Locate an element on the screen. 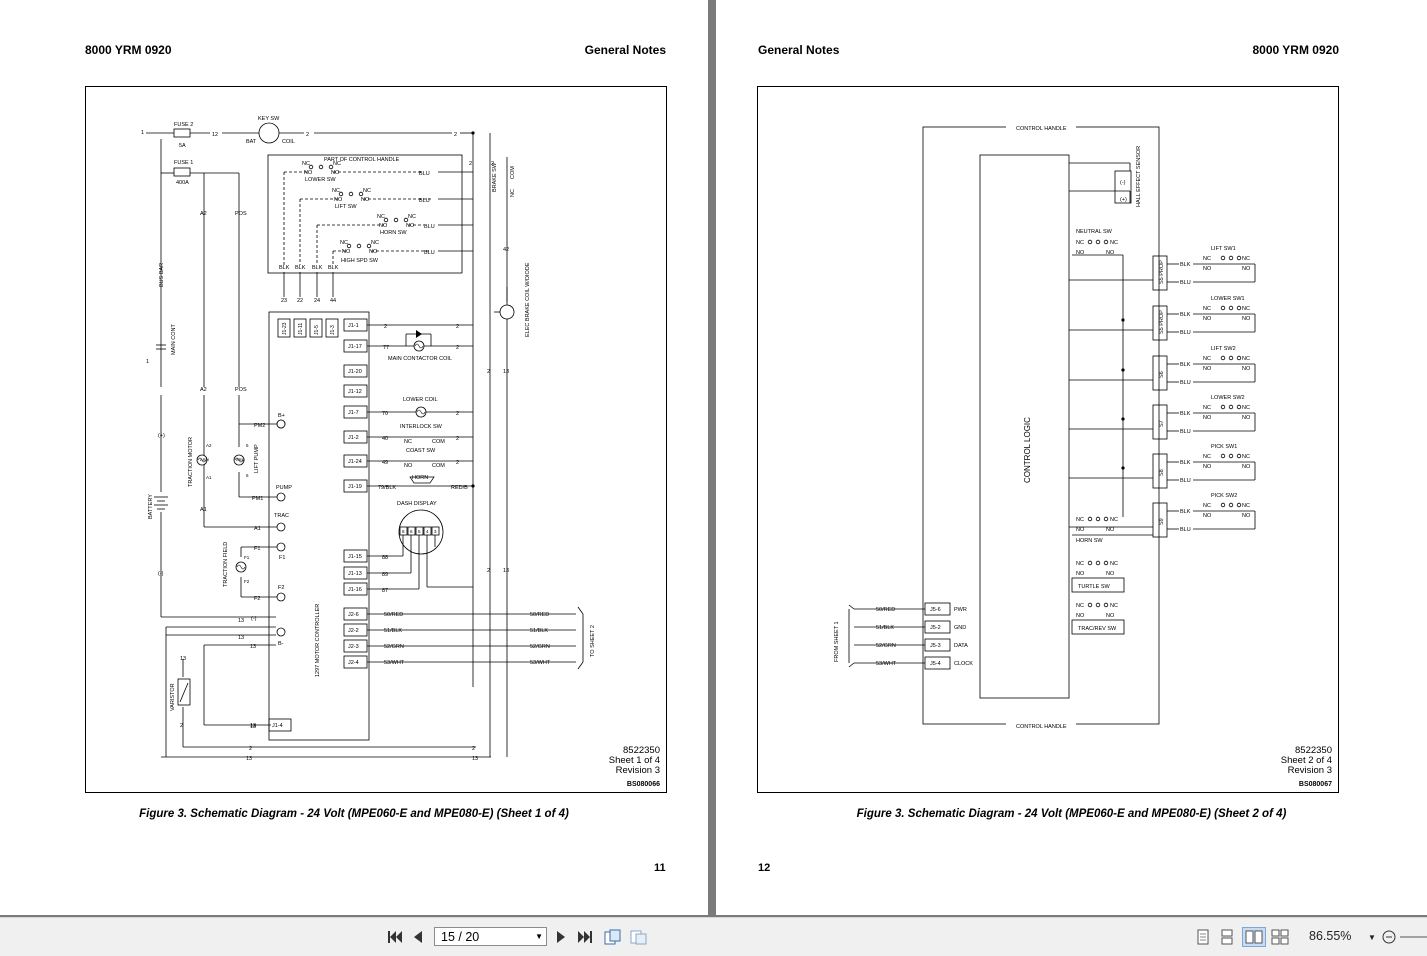  header-doc-id: 8000 YRM 0920 is located at coordinates (128, 50).